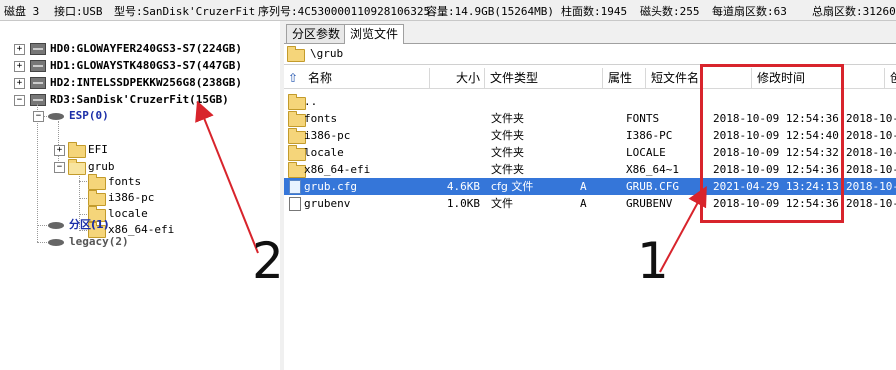 The height and width of the screenshot is (370, 896). I want to click on annotation-number-2: 2, so click(268, 261).